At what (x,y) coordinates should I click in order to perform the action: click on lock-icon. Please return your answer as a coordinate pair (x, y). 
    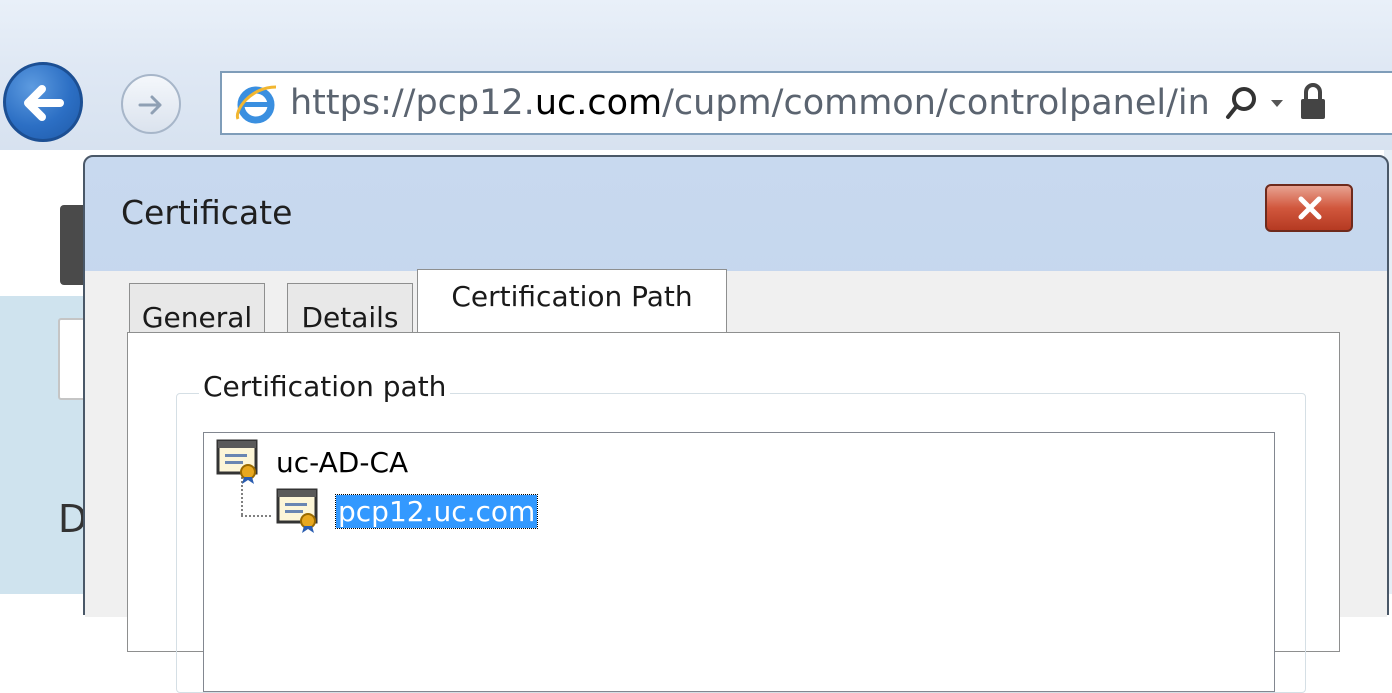
    Looking at the image, I should click on (1313, 102).